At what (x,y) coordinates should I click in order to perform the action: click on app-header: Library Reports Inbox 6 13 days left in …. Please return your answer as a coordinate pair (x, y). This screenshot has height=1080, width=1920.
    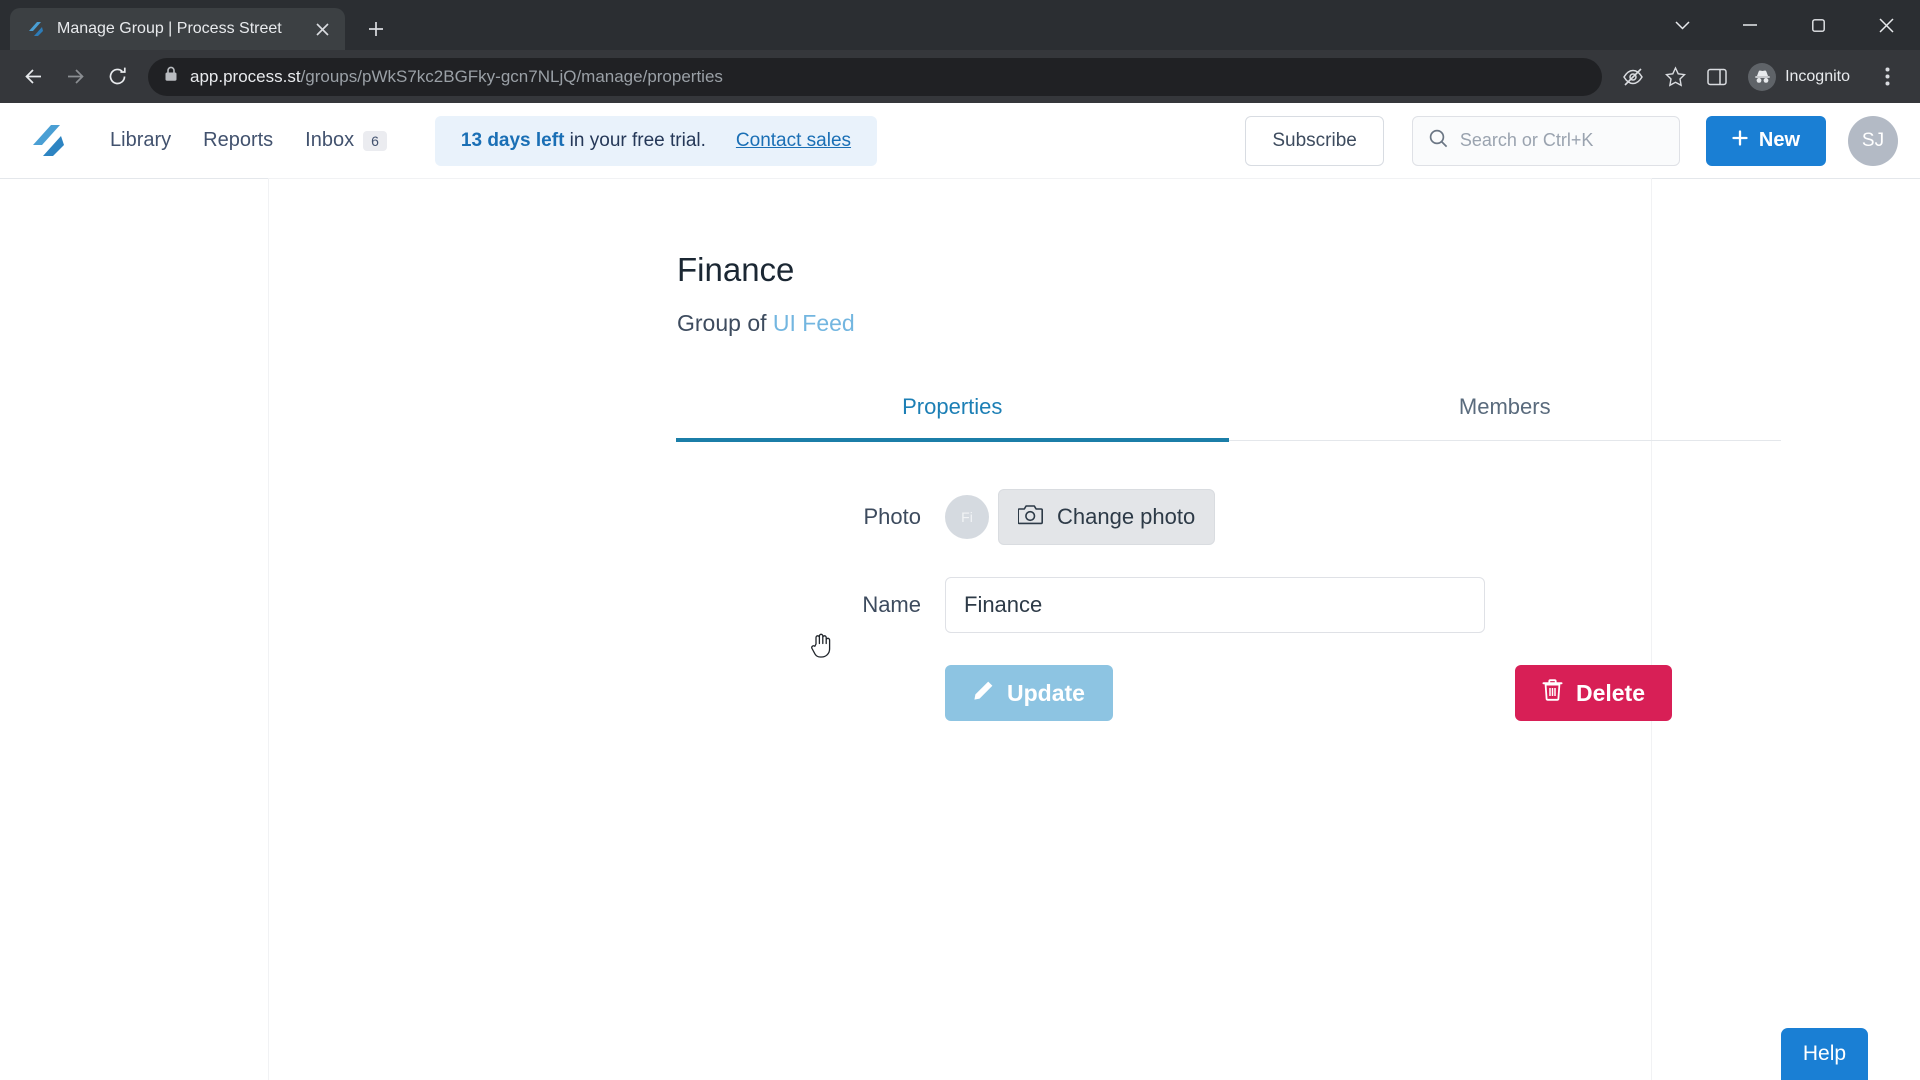
    Looking at the image, I should click on (960, 141).